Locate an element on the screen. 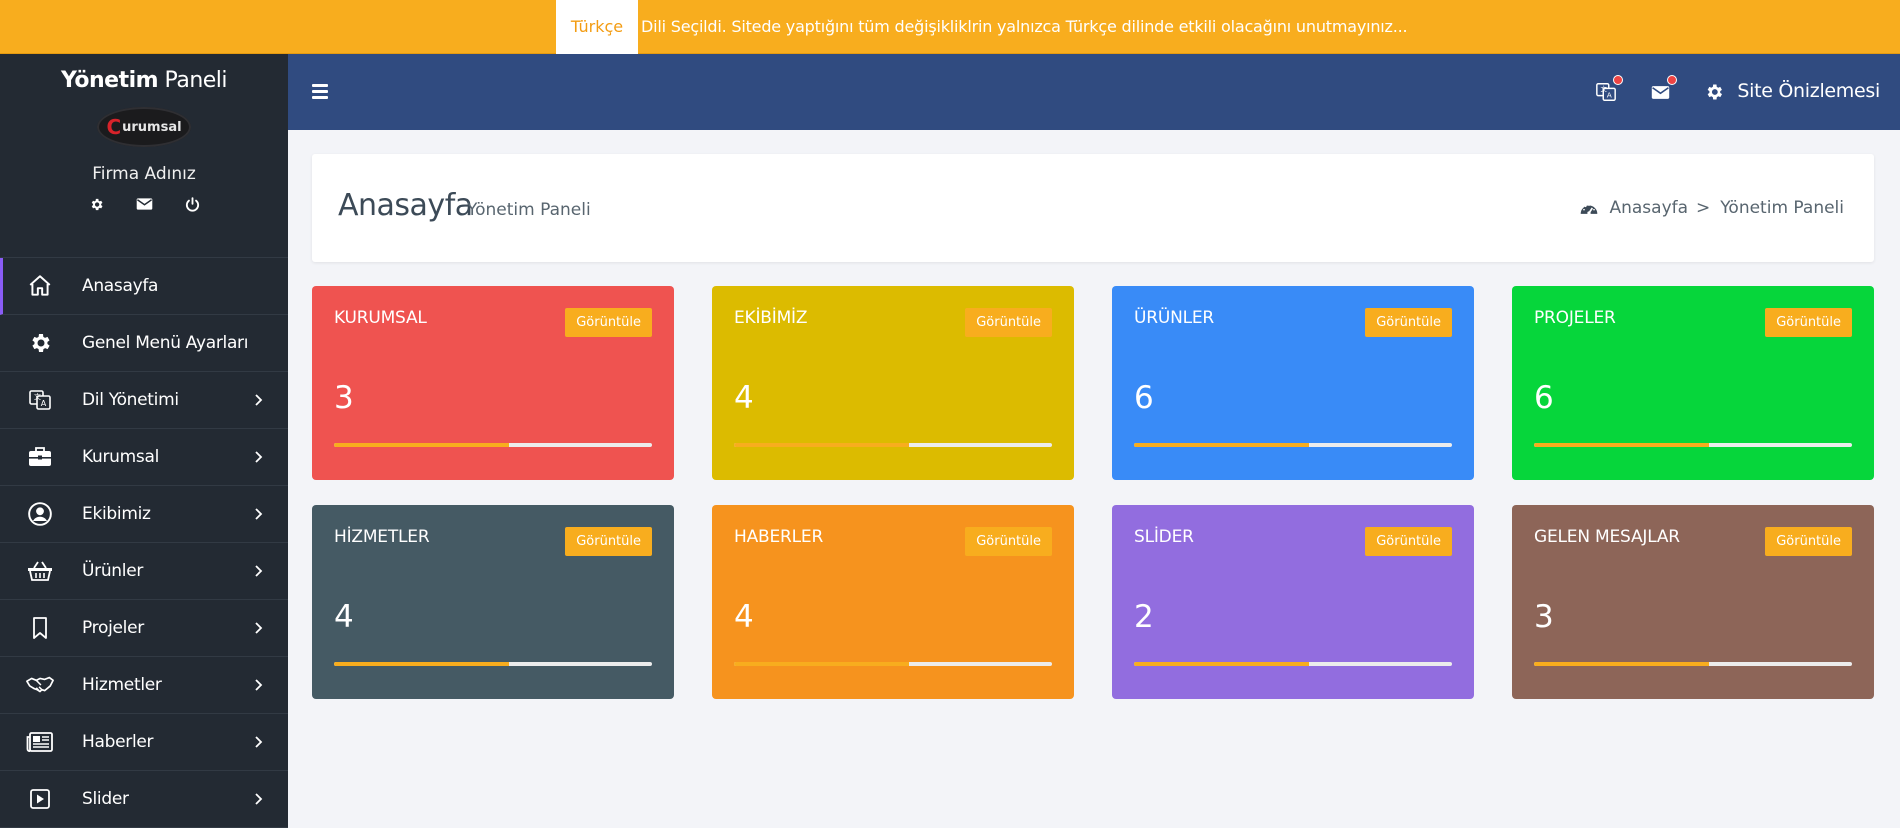  page-subtitle: Yönetim Paneli is located at coordinates (529, 210).